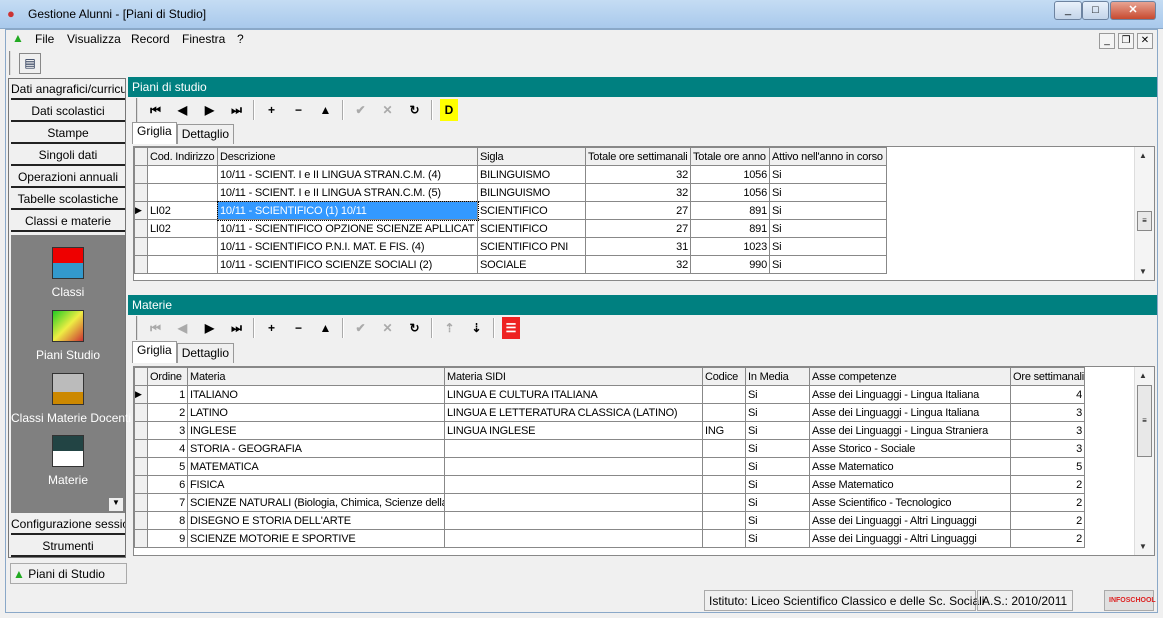  What do you see at coordinates (573, 376) in the screenshot?
I see `column-header: Materia SIDI` at bounding box center [573, 376].